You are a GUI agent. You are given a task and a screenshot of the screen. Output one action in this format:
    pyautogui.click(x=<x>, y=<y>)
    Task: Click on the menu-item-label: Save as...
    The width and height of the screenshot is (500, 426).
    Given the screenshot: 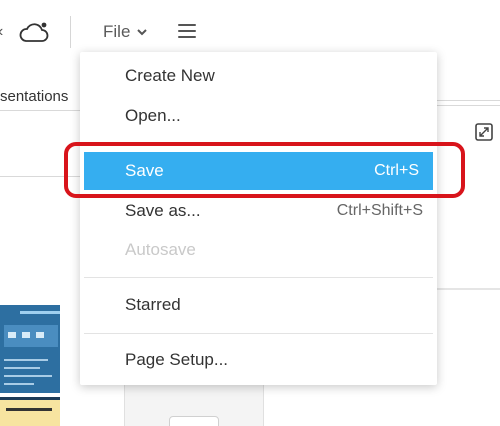 What is the action you would take?
    pyautogui.click(x=163, y=210)
    